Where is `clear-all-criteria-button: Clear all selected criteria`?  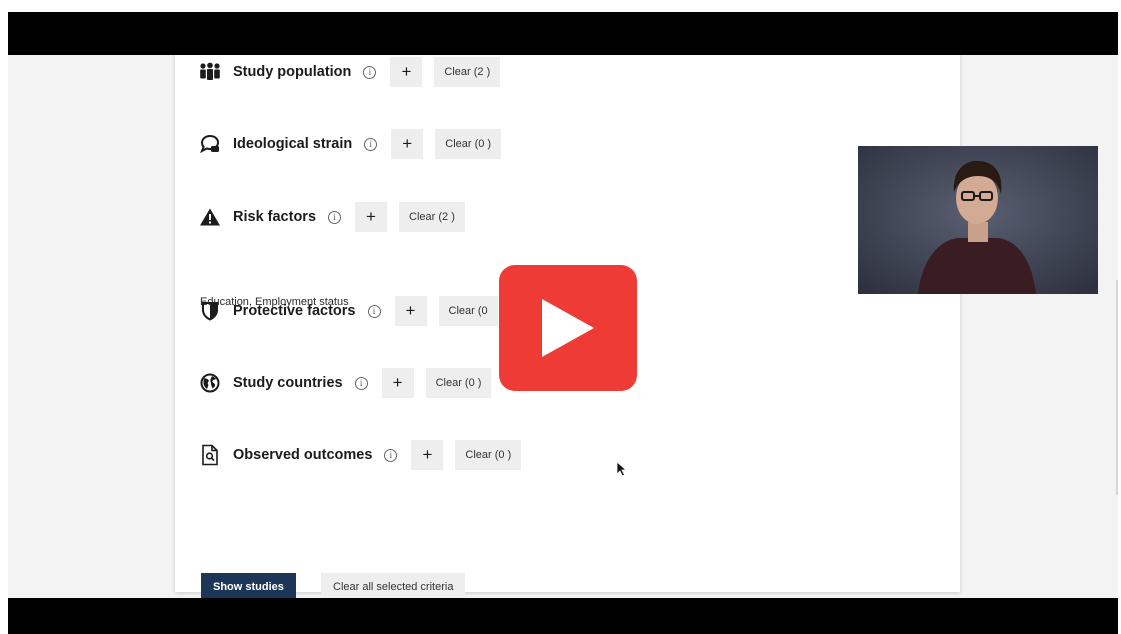
clear-all-criteria-button: Clear all selected criteria is located at coordinates (393, 585).